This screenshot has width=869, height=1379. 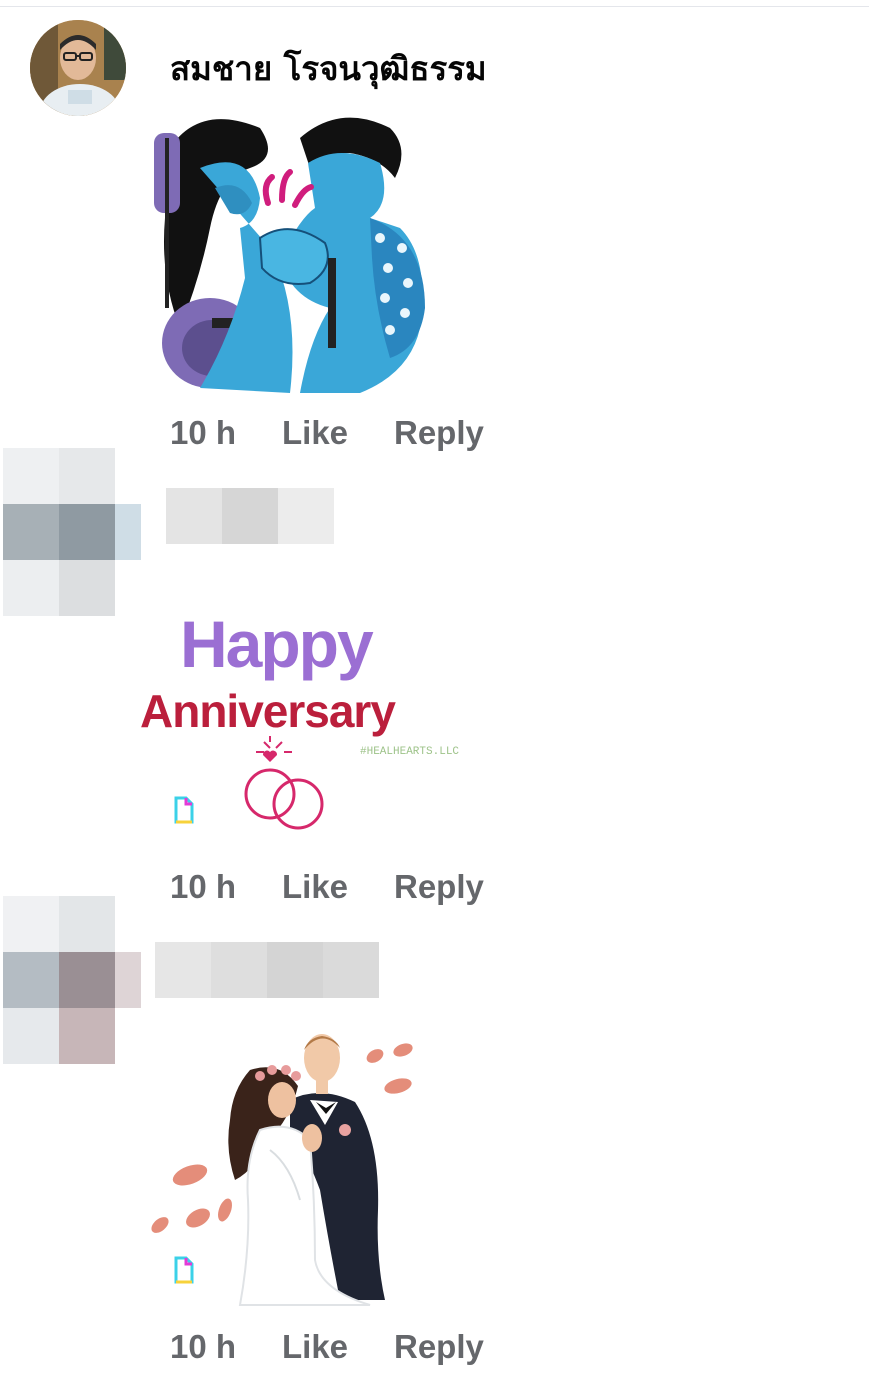 What do you see at coordinates (434, 6) in the screenshot?
I see `divider` at bounding box center [434, 6].